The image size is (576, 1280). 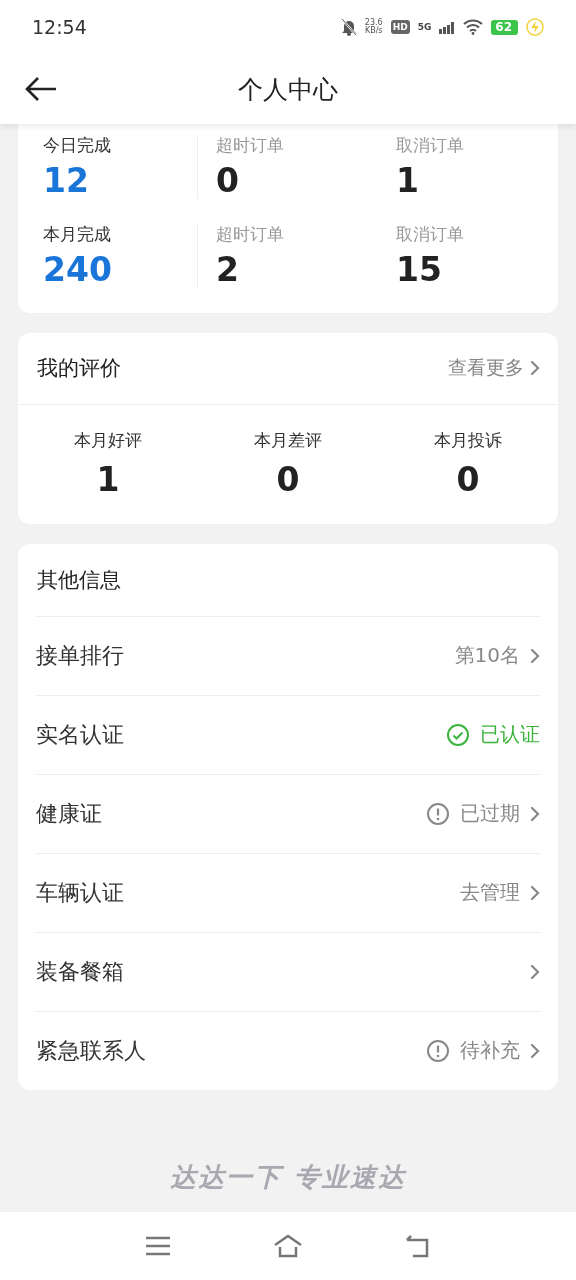 I want to click on row-label: 接单排行, so click(x=80, y=655).